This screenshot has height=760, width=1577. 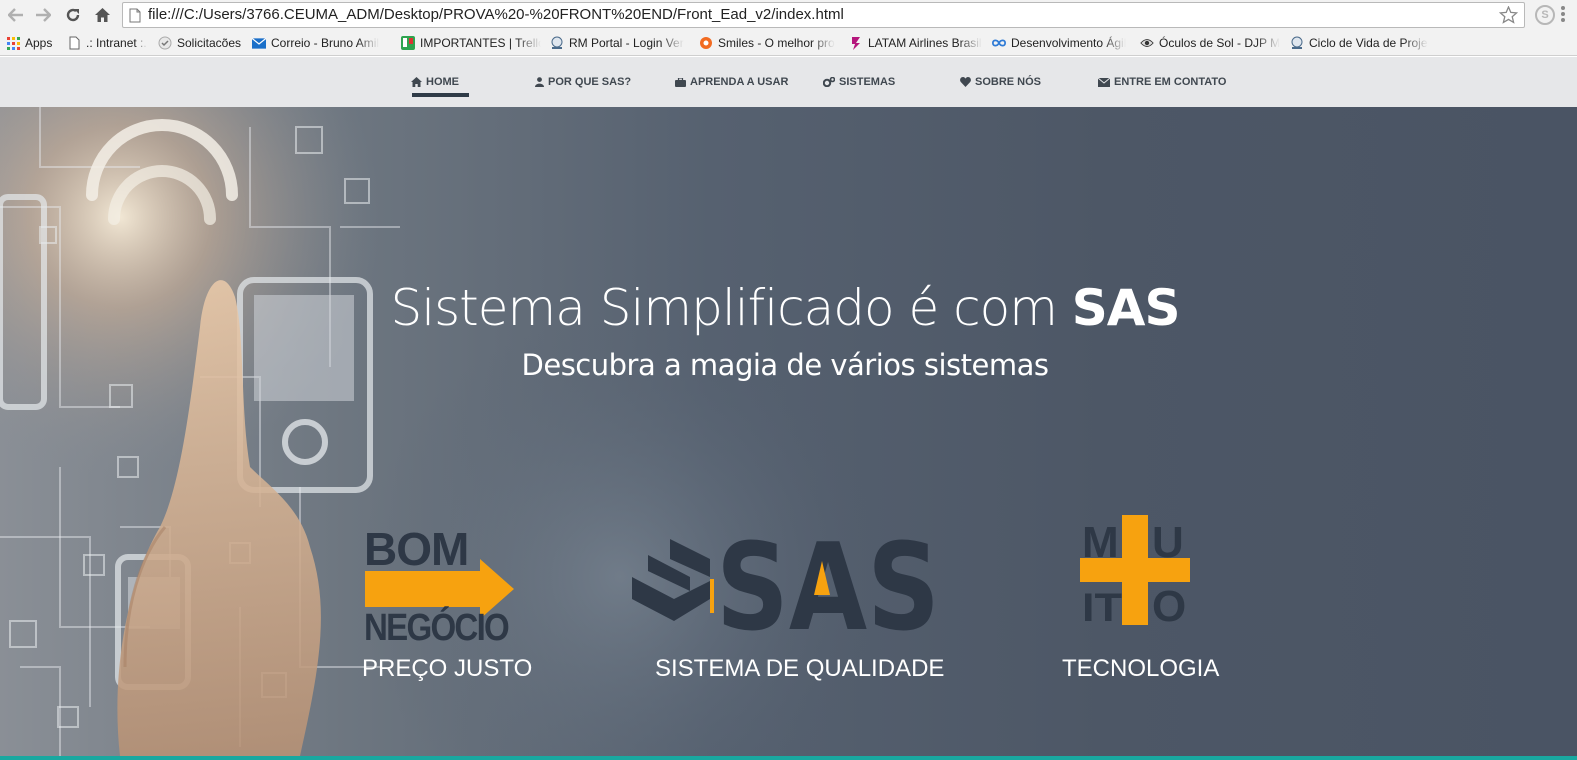 What do you see at coordinates (731, 308) in the screenshot?
I see `hero-title-light: Sistema Simplificado é com` at bounding box center [731, 308].